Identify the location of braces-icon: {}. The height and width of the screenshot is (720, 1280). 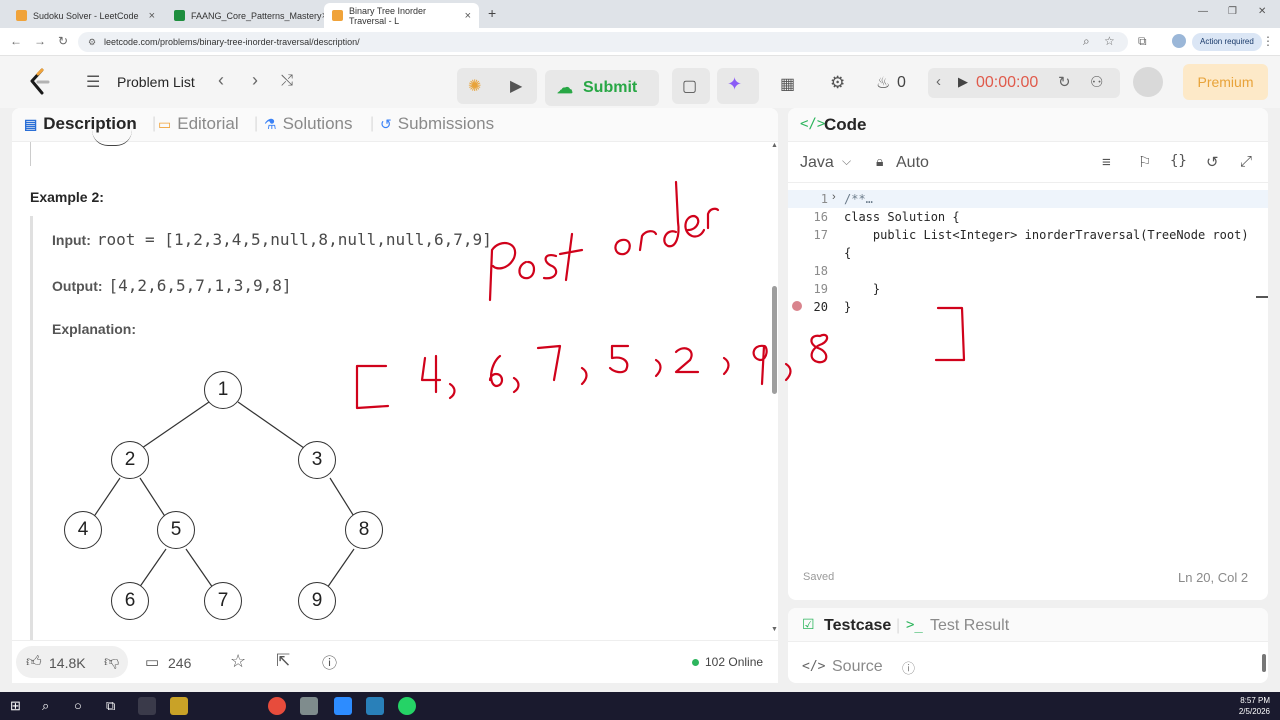
(1178, 161).